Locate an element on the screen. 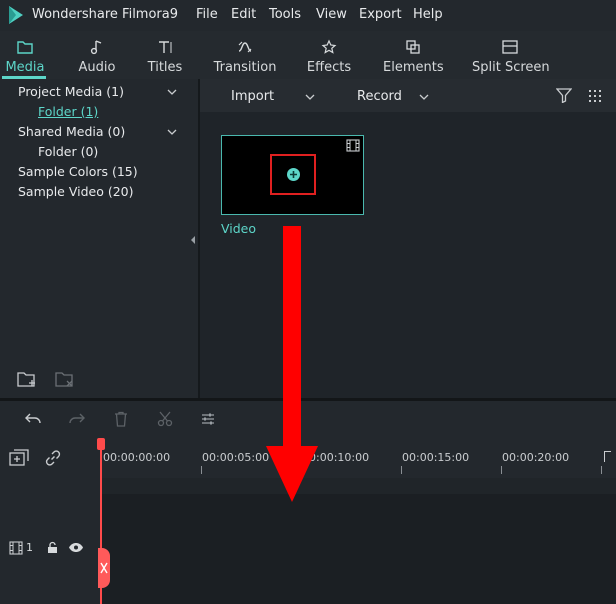 The height and width of the screenshot is (604, 616). track-number: 1 is located at coordinates (29, 547).